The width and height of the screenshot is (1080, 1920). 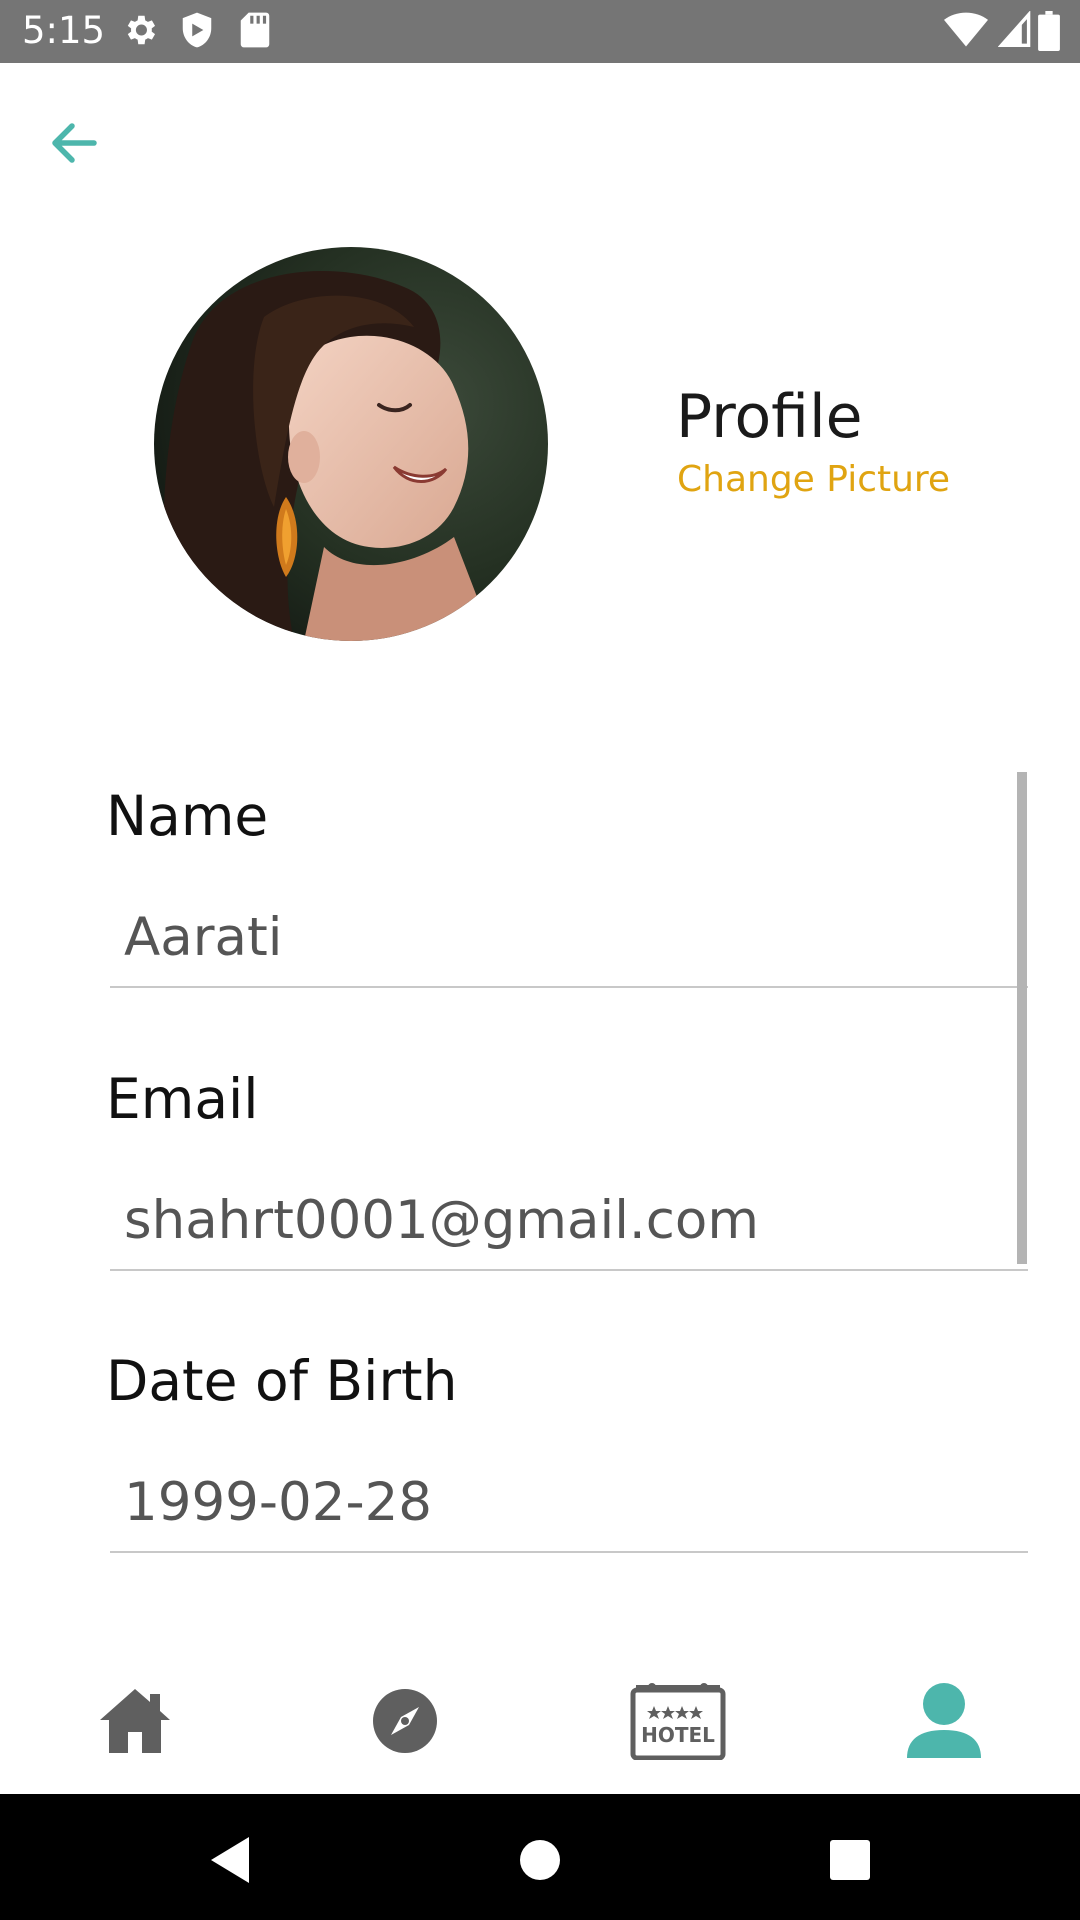 I want to click on wifi-icon, so click(x=966, y=31).